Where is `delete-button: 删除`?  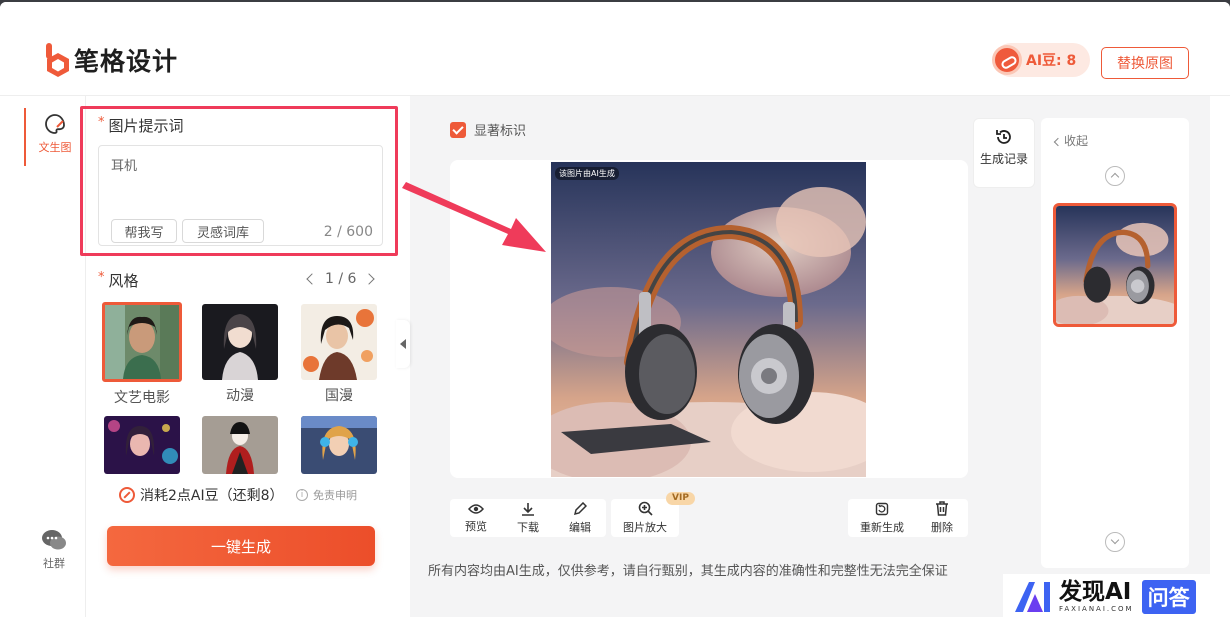 delete-button: 删除 is located at coordinates (942, 518).